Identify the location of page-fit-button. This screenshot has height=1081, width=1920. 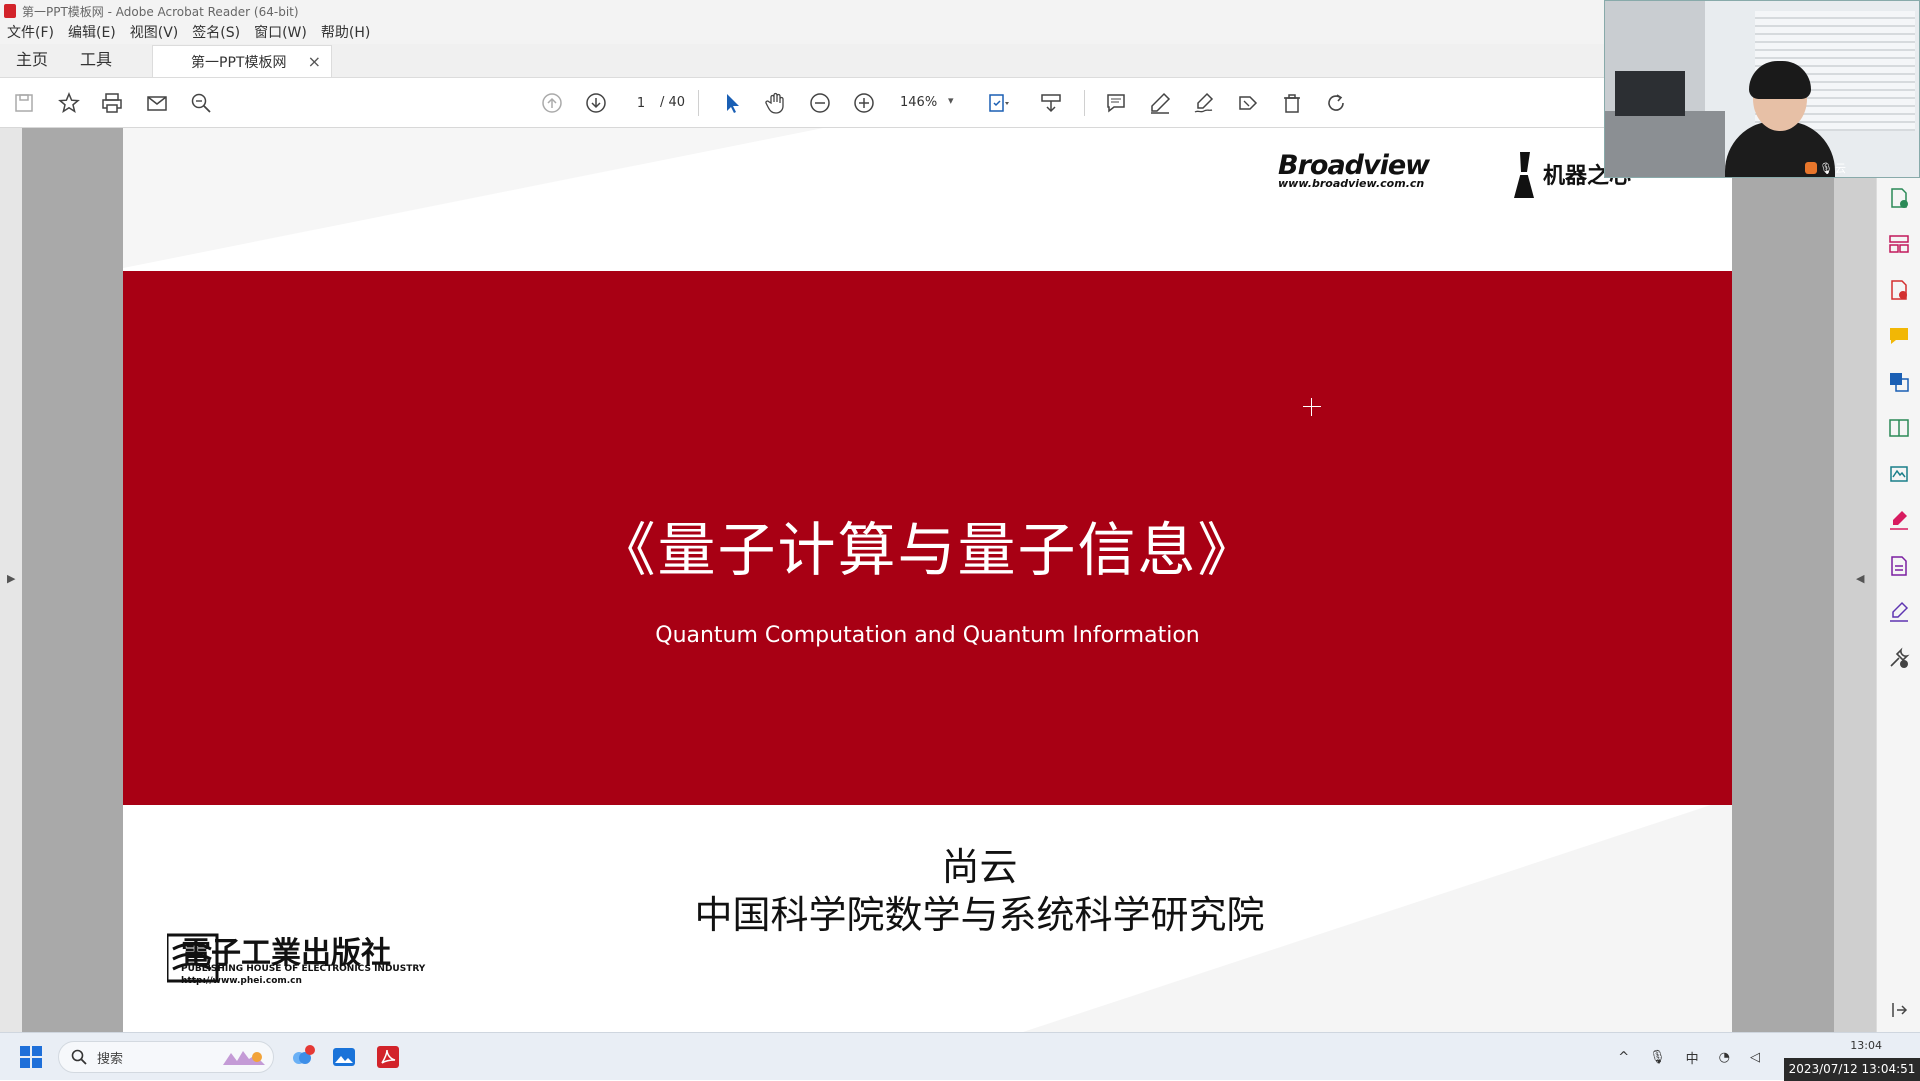
(998, 103).